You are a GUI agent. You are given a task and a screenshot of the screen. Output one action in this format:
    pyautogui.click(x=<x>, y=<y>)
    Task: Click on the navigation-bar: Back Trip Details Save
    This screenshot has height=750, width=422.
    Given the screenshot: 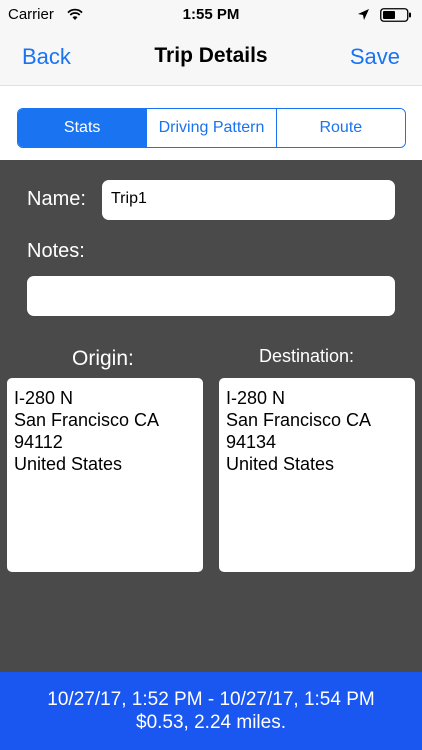 What is the action you would take?
    pyautogui.click(x=211, y=58)
    